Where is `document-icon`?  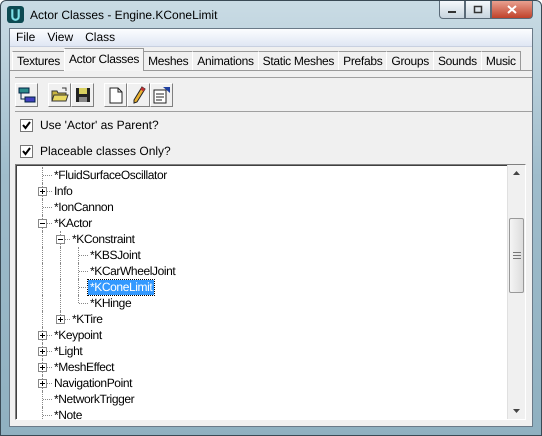
document-icon is located at coordinates (115, 95).